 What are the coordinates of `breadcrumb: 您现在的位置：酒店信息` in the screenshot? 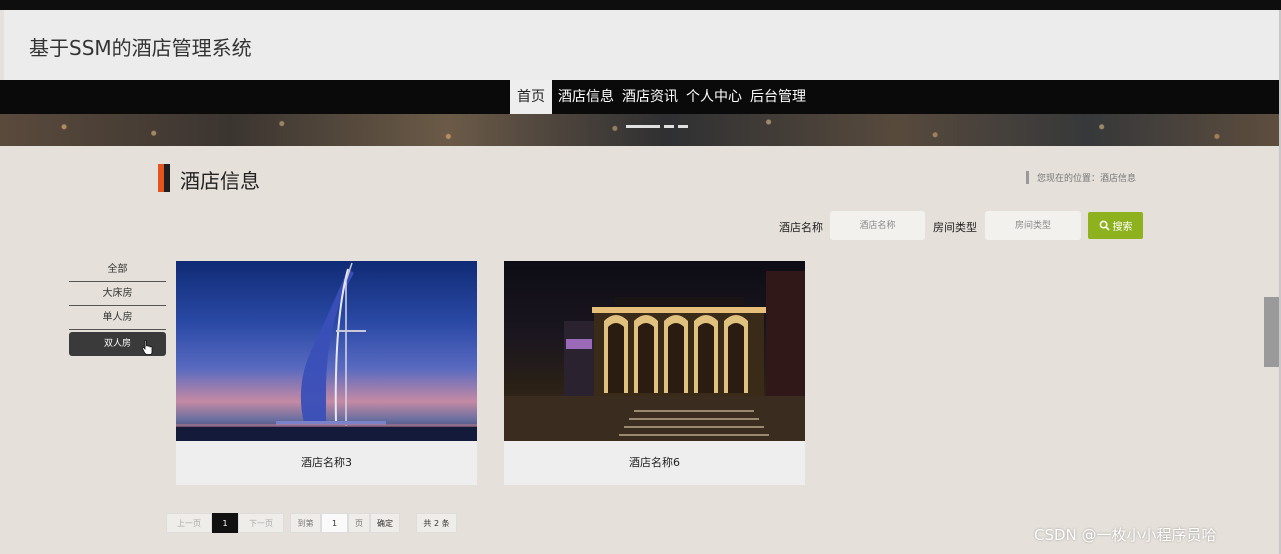 It's located at (1081, 177).